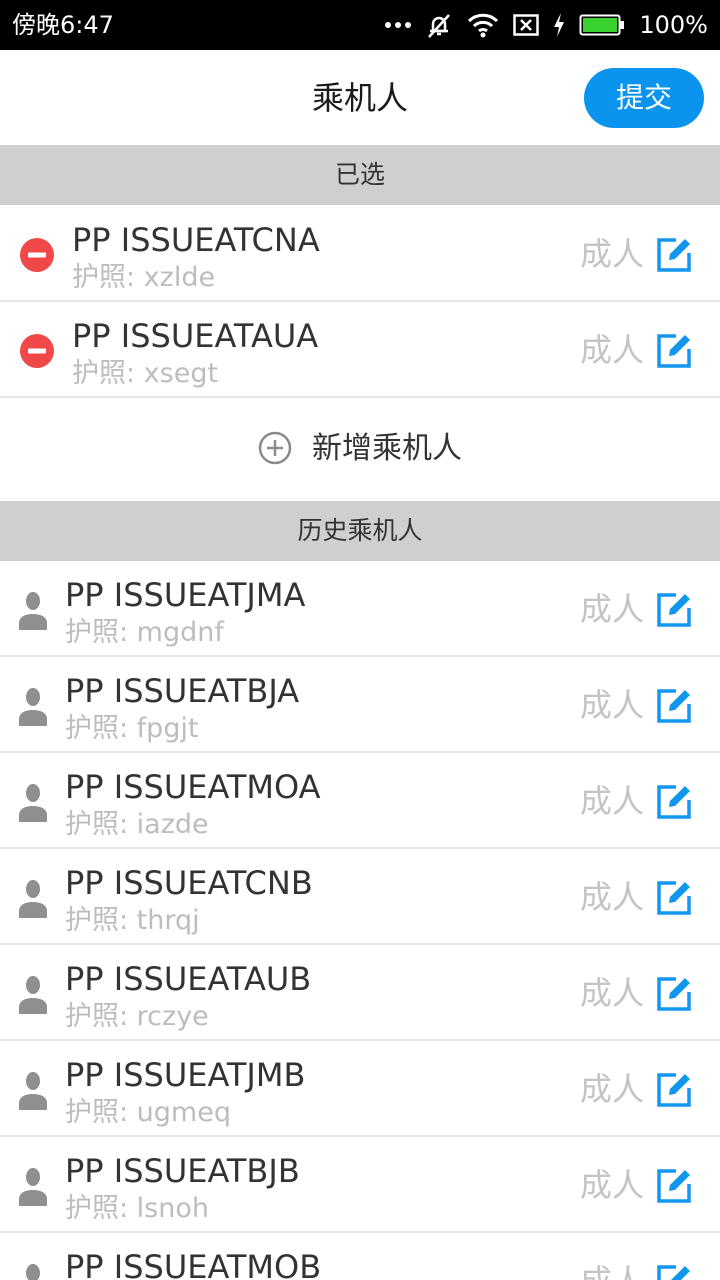  I want to click on passenger-name: PP ISSUEATJMA, so click(185, 595).